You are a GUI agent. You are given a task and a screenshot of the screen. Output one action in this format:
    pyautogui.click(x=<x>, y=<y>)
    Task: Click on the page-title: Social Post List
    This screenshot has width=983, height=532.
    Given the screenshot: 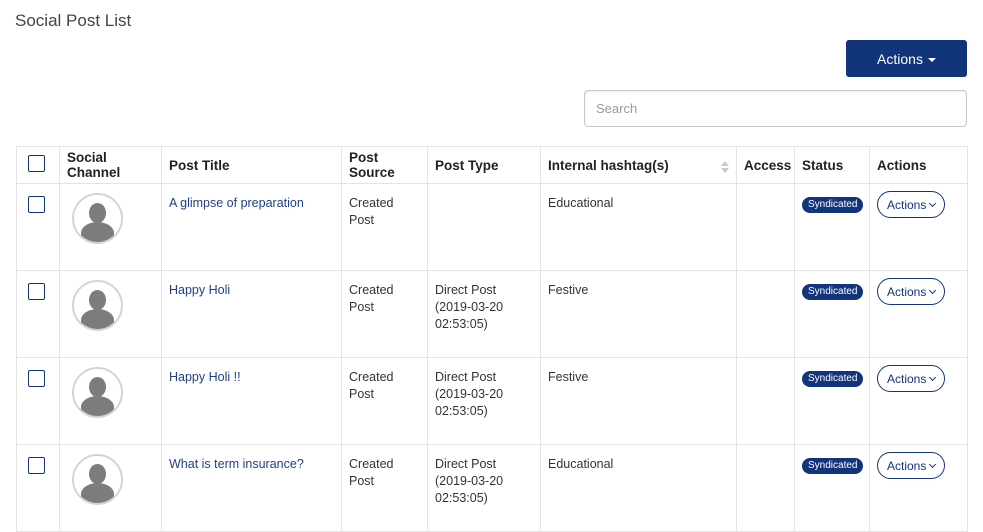 What is the action you would take?
    pyautogui.click(x=73, y=20)
    